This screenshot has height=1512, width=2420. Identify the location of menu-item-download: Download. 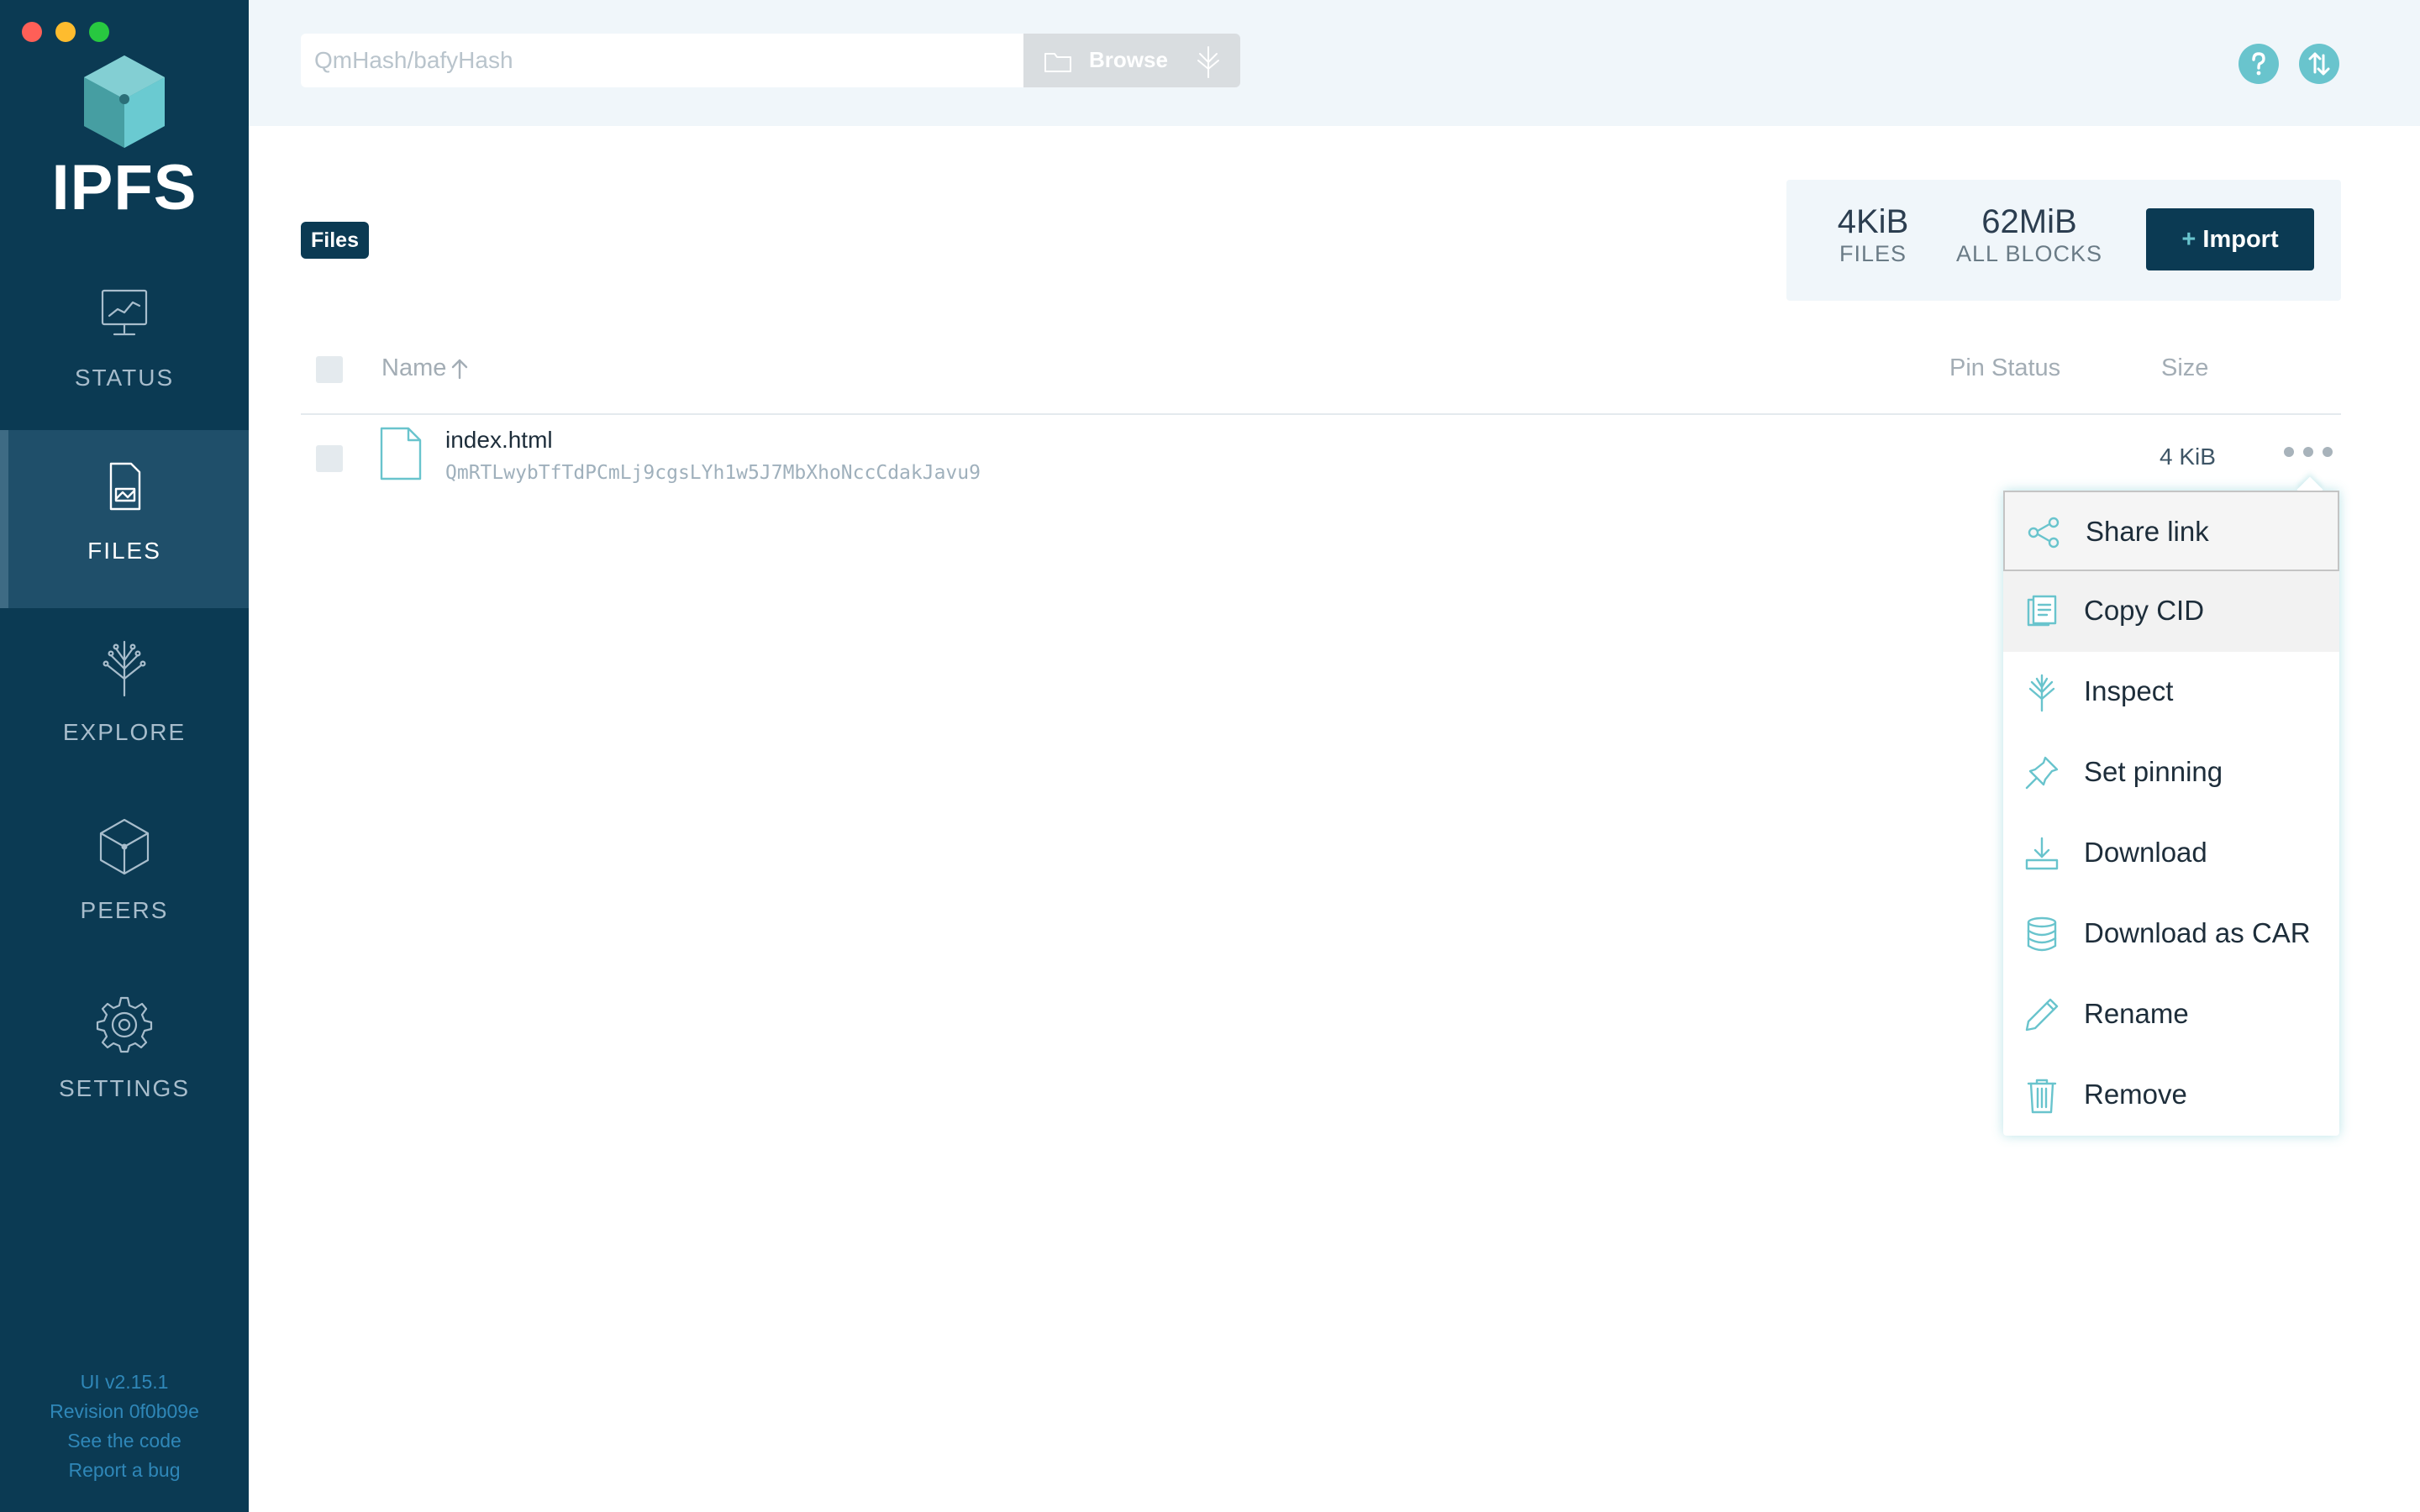
(2171, 853).